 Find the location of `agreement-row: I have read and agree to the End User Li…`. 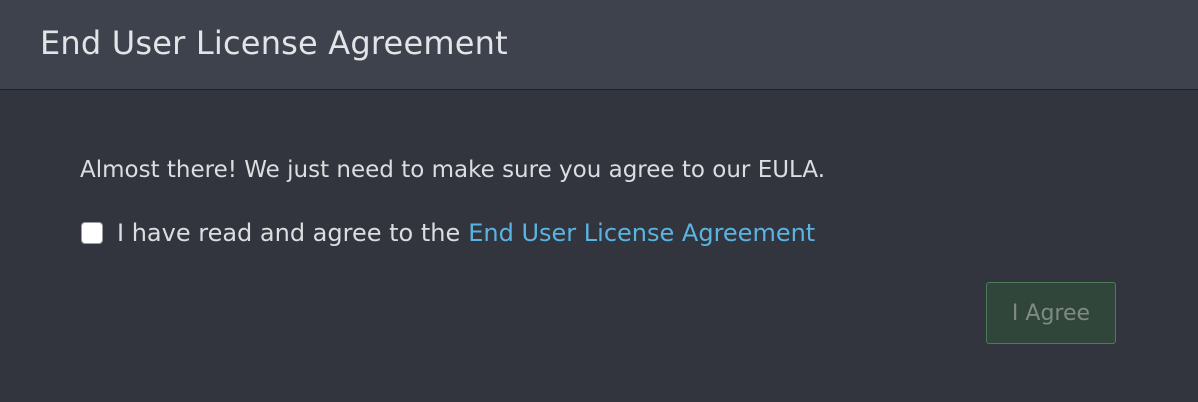

agreement-row: I have read and agree to the End User Li… is located at coordinates (447, 233).